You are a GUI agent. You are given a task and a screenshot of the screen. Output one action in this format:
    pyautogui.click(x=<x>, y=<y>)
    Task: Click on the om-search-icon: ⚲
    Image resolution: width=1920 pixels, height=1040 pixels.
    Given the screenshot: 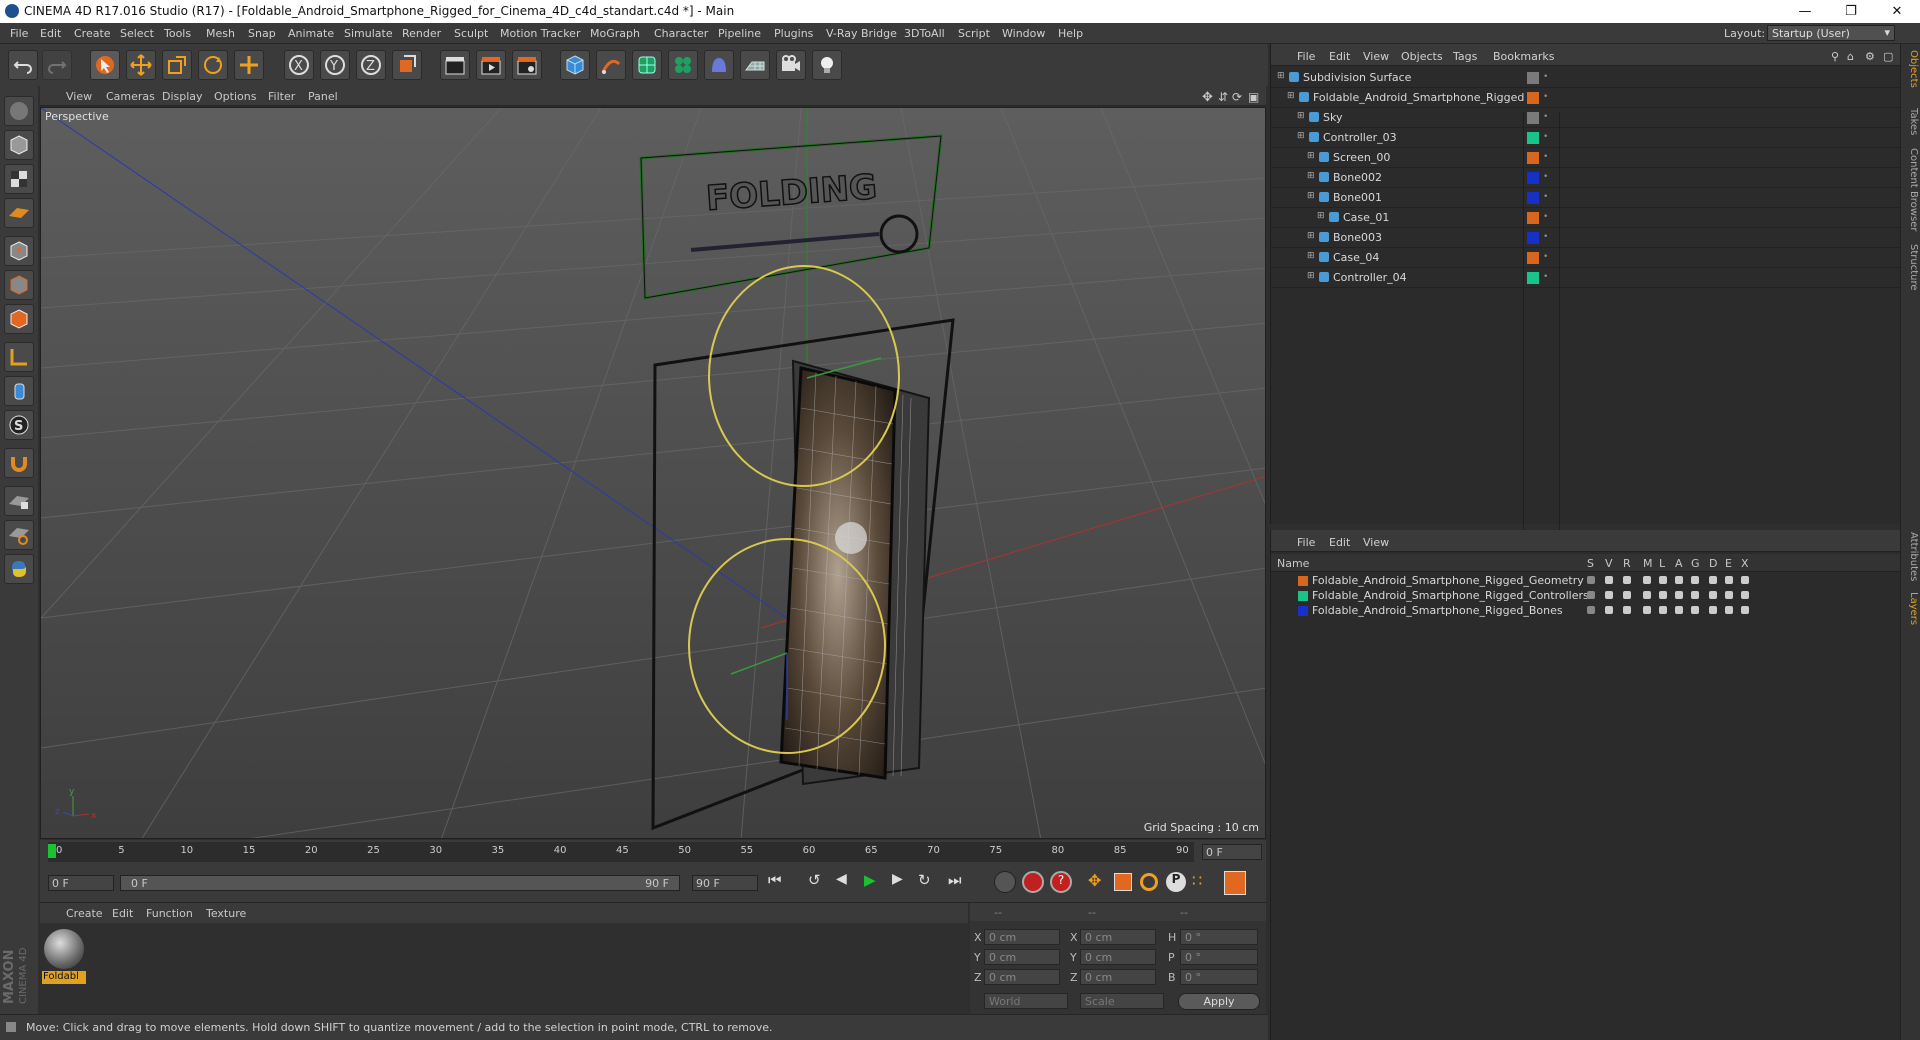 What is the action you would take?
    pyautogui.click(x=1835, y=56)
    